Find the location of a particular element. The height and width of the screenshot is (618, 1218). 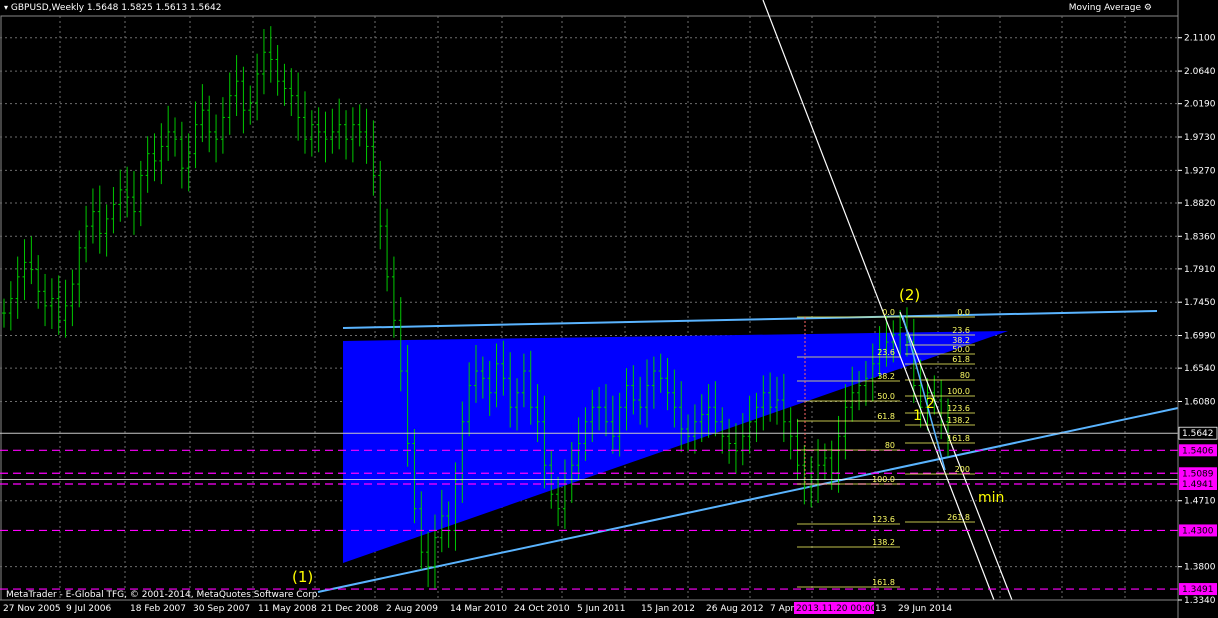

time-tick: 7 Apr is located at coordinates (782, 609).